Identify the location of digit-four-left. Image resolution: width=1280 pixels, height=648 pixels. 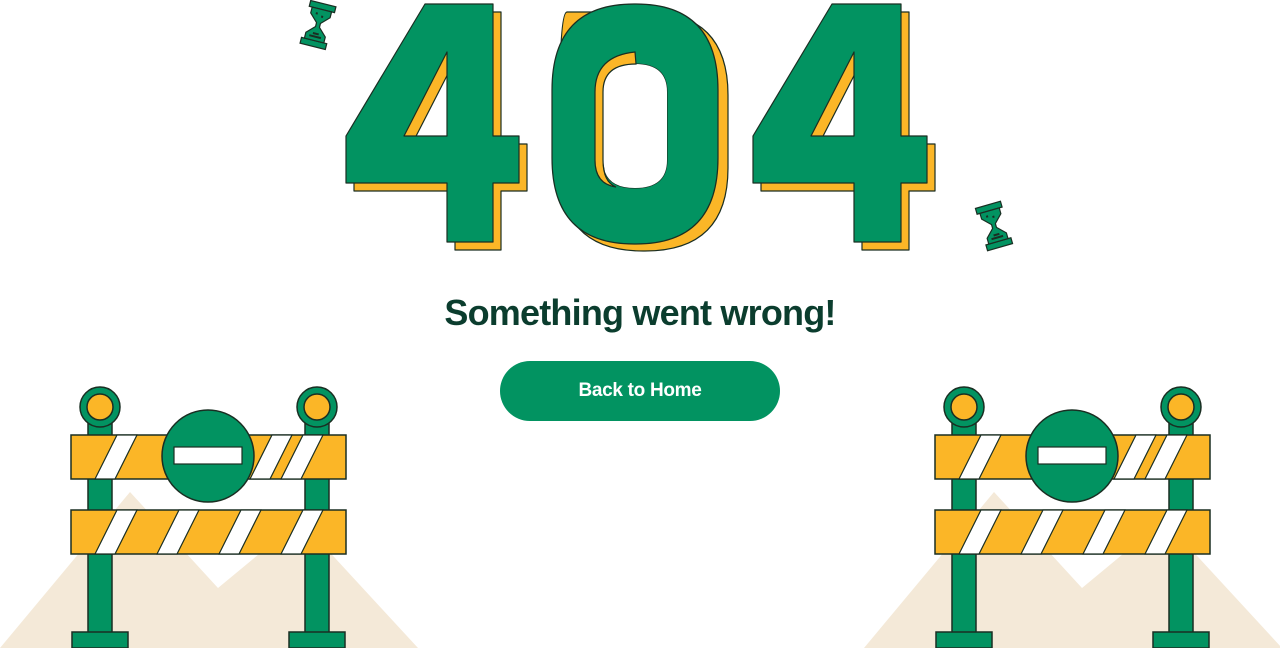
(436, 127).